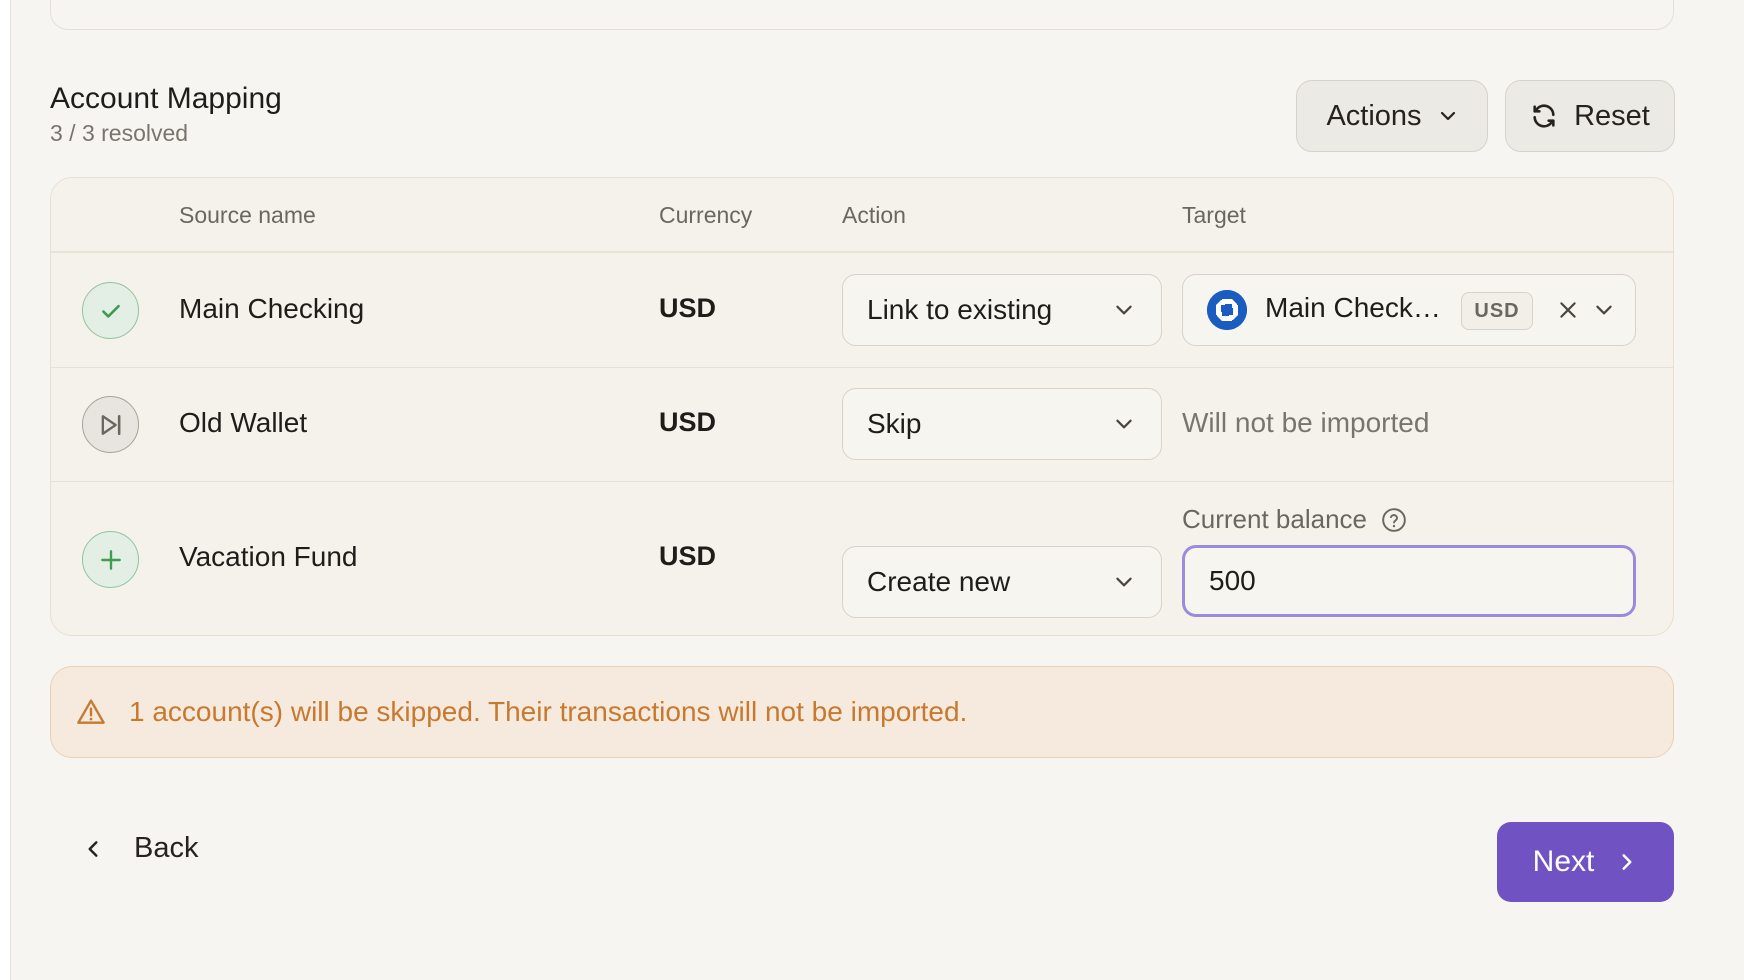  I want to click on next-label: Next, so click(1563, 861).